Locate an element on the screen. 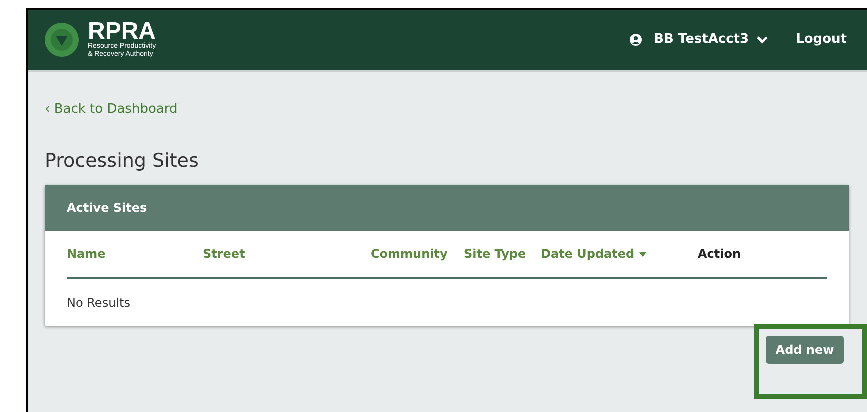 This screenshot has width=867, height=412. column-header: Date Updated is located at coordinates (594, 254).